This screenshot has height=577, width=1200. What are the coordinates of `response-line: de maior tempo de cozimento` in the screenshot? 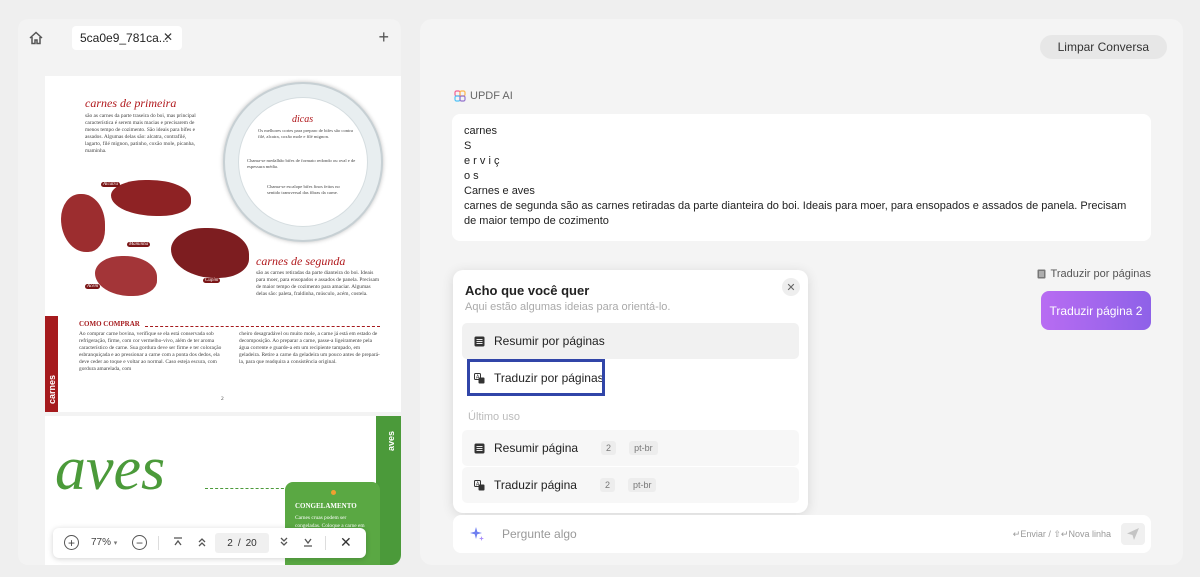 It's located at (536, 221).